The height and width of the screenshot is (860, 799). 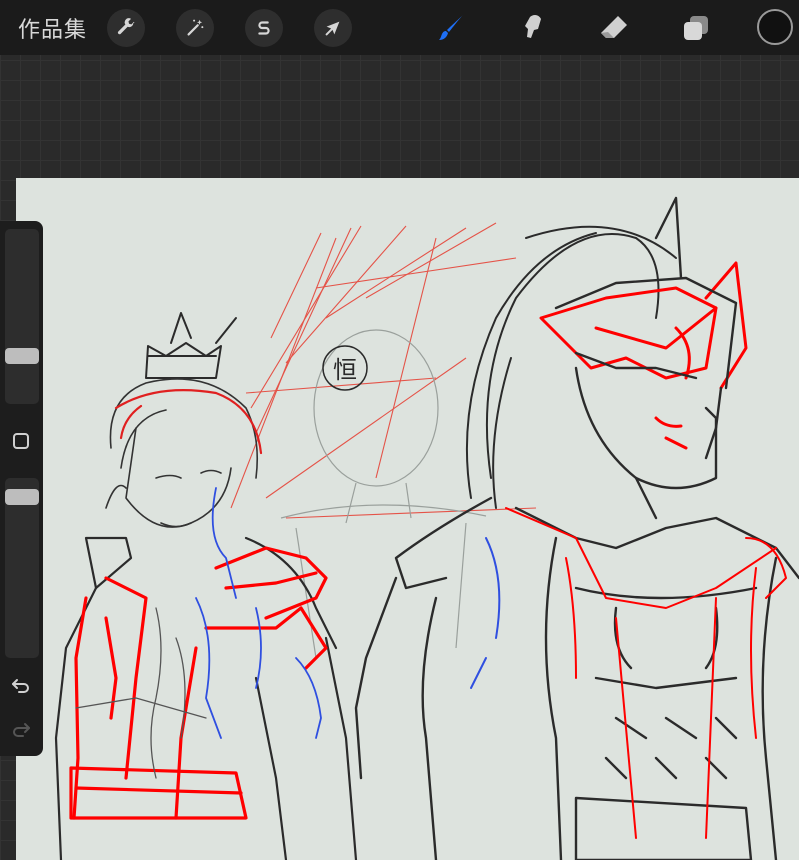 I want to click on redo-icon, so click(x=21, y=729).